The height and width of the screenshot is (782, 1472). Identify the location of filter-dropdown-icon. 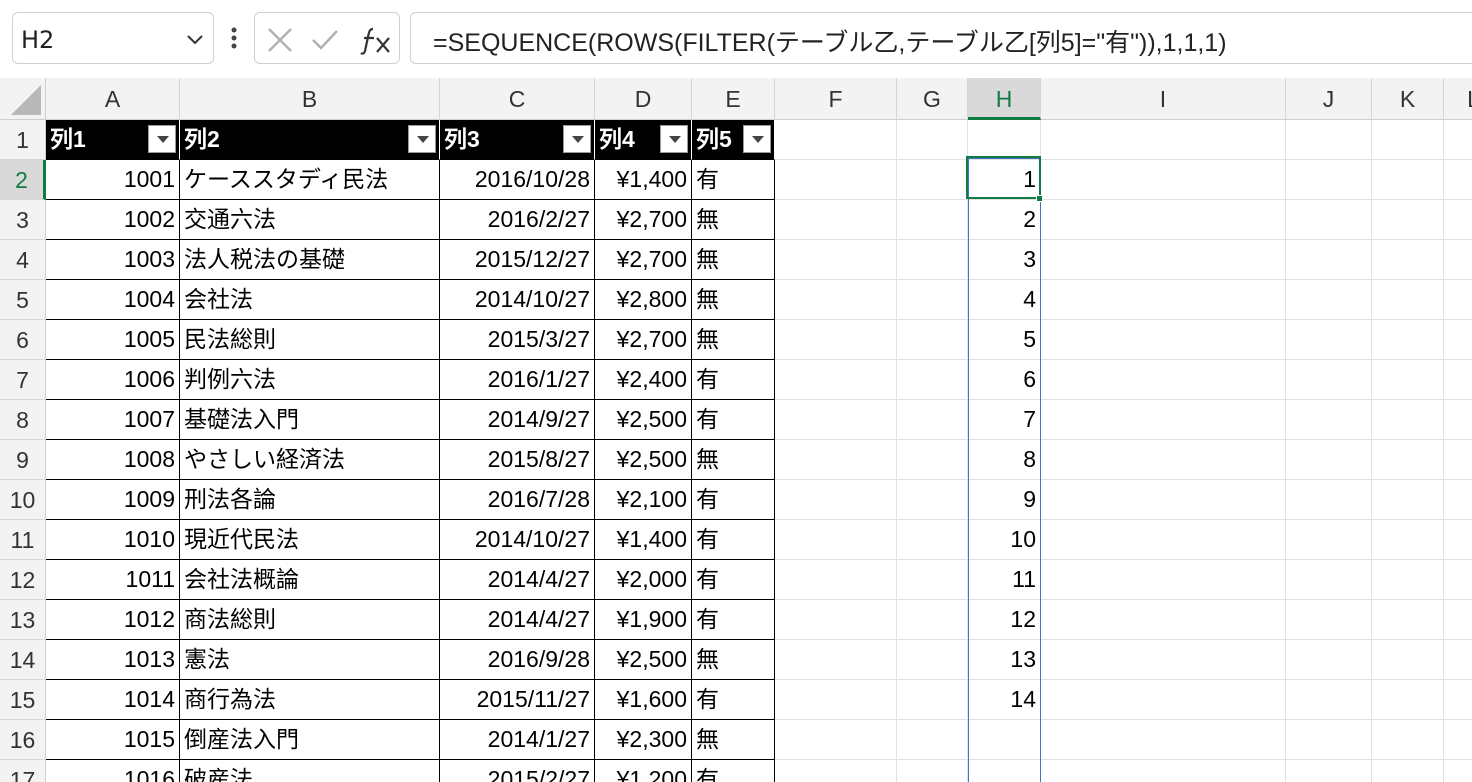
(577, 139).